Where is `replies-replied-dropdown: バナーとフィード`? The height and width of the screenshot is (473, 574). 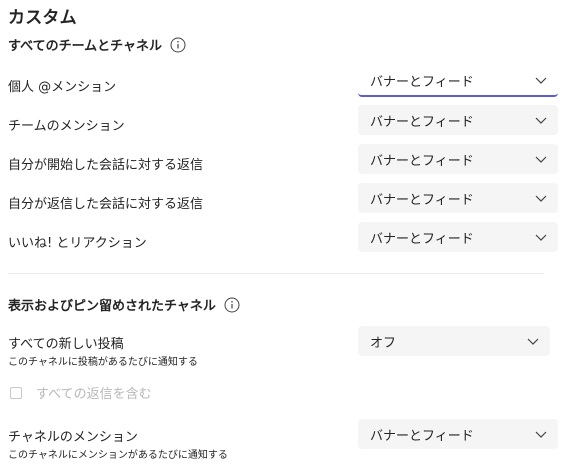
replies-replied-dropdown: バナーとフィード is located at coordinates (458, 198).